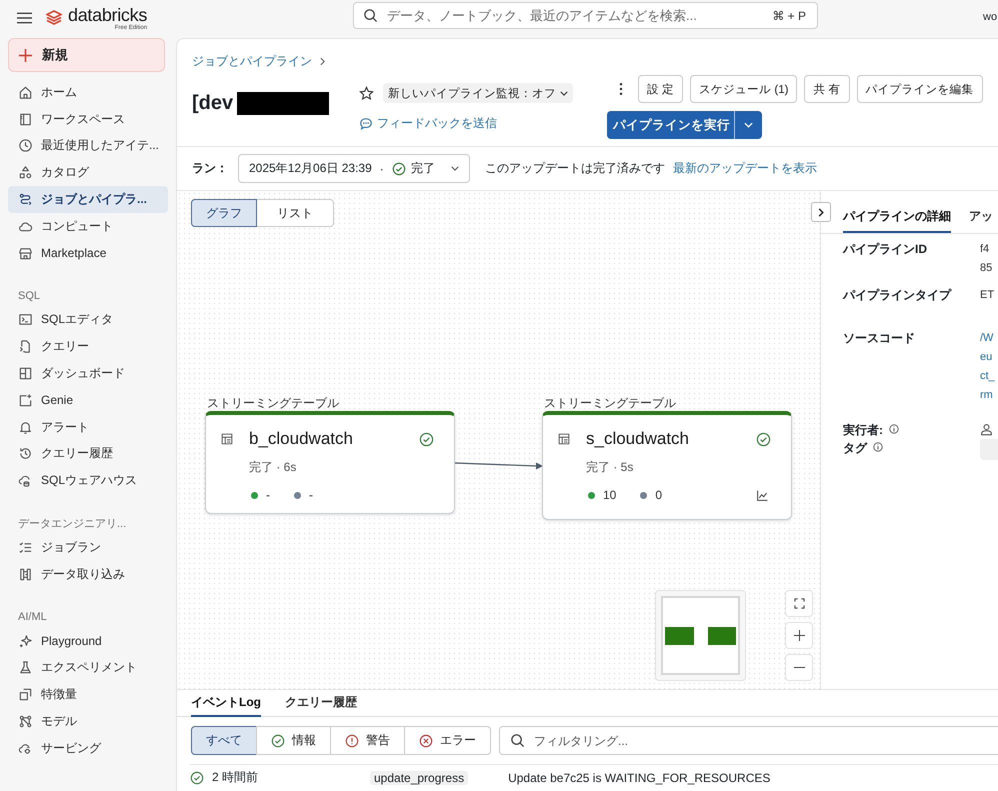  Describe the element at coordinates (25, 320) in the screenshot. I see `terminal-icon` at that location.